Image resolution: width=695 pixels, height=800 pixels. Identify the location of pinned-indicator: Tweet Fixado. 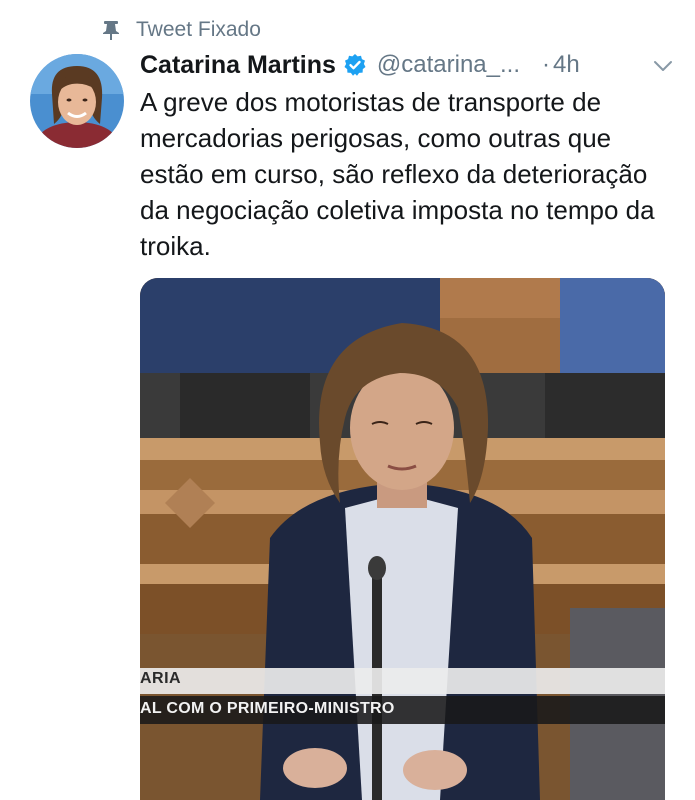
(180, 30).